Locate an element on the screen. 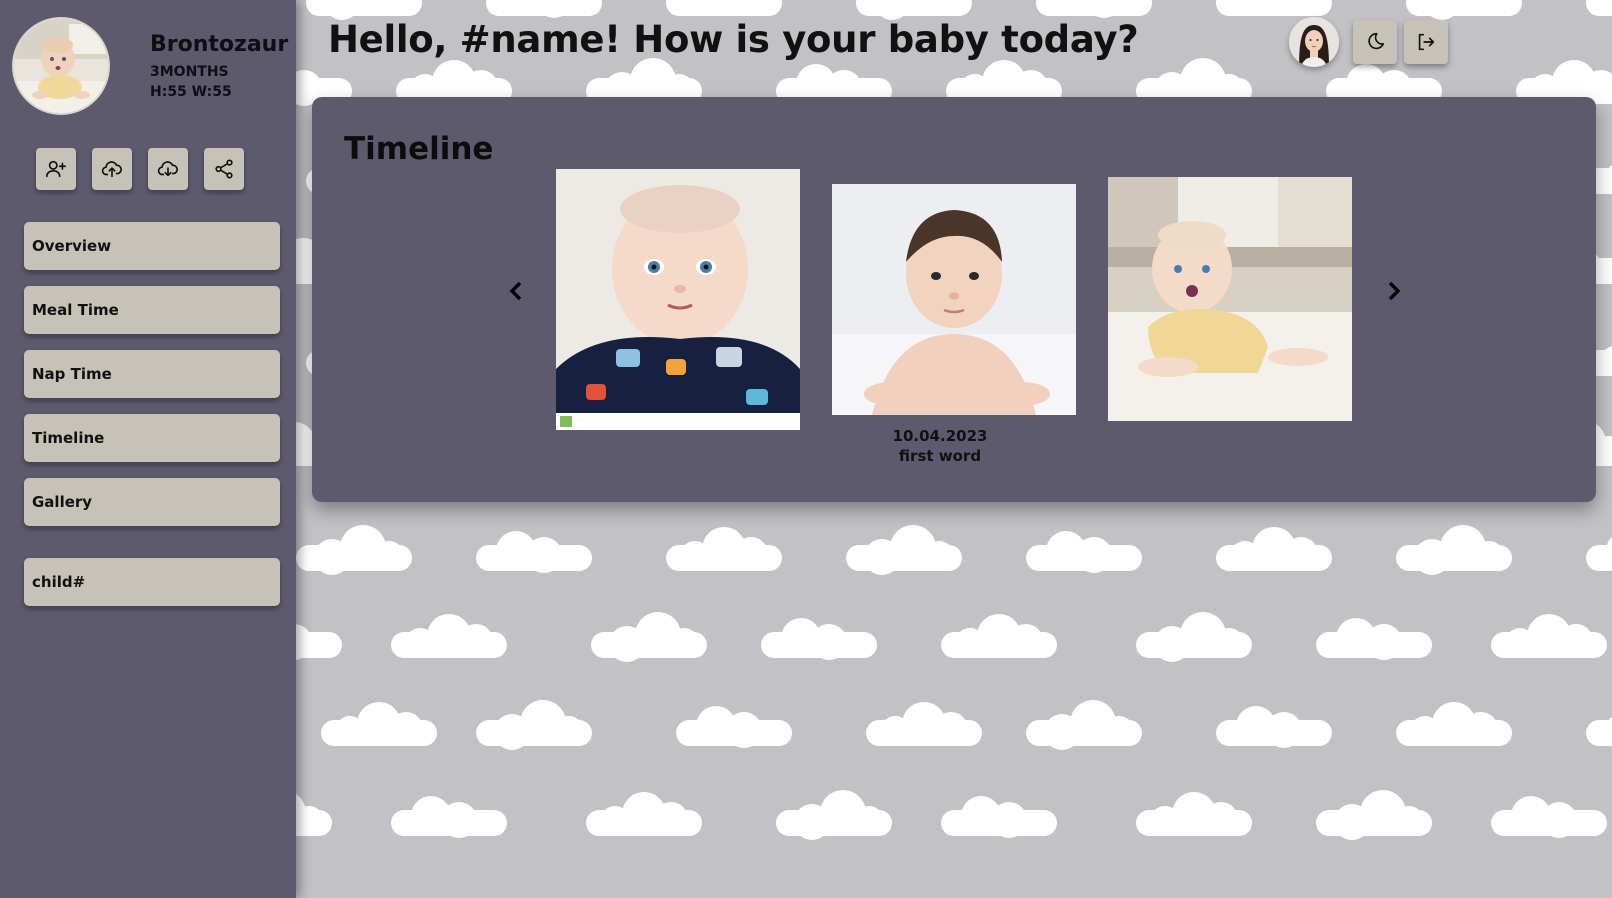 The image size is (1612, 898). sidebar-item-gallery: Gallery is located at coordinates (152, 502).